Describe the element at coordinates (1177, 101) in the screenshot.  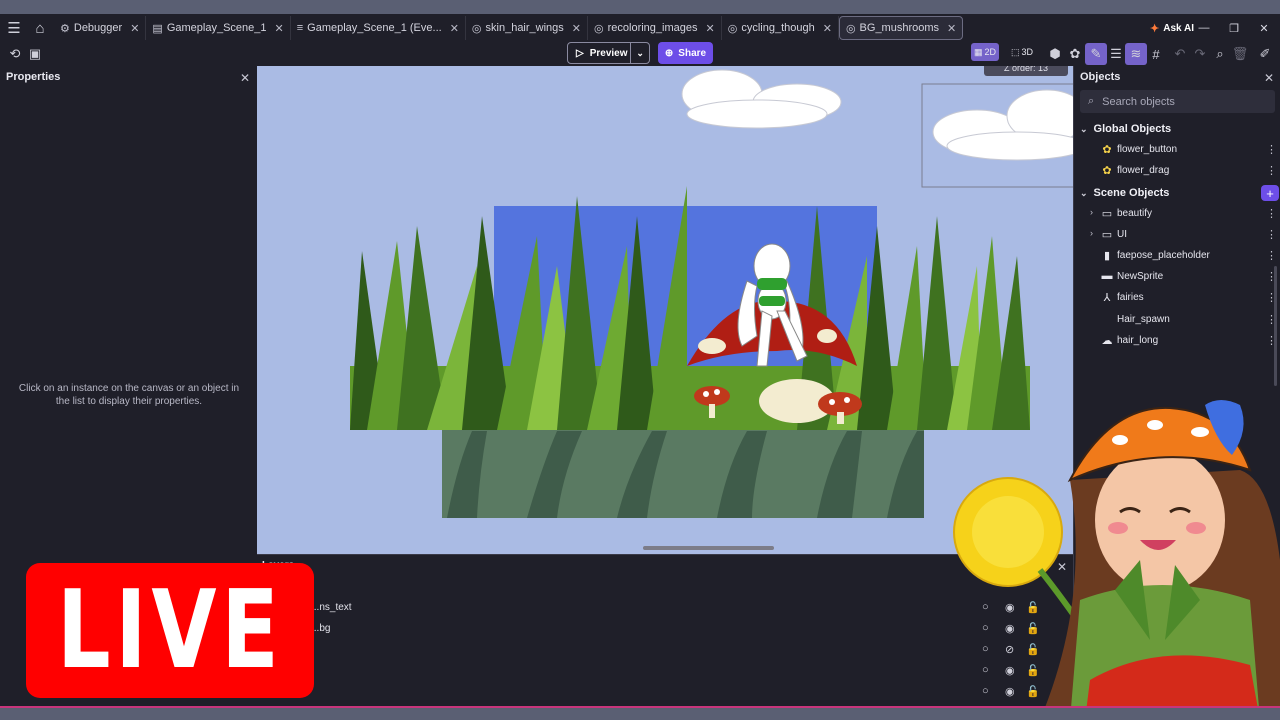
I see `search-objects-input: ⌕ Search objects` at that location.